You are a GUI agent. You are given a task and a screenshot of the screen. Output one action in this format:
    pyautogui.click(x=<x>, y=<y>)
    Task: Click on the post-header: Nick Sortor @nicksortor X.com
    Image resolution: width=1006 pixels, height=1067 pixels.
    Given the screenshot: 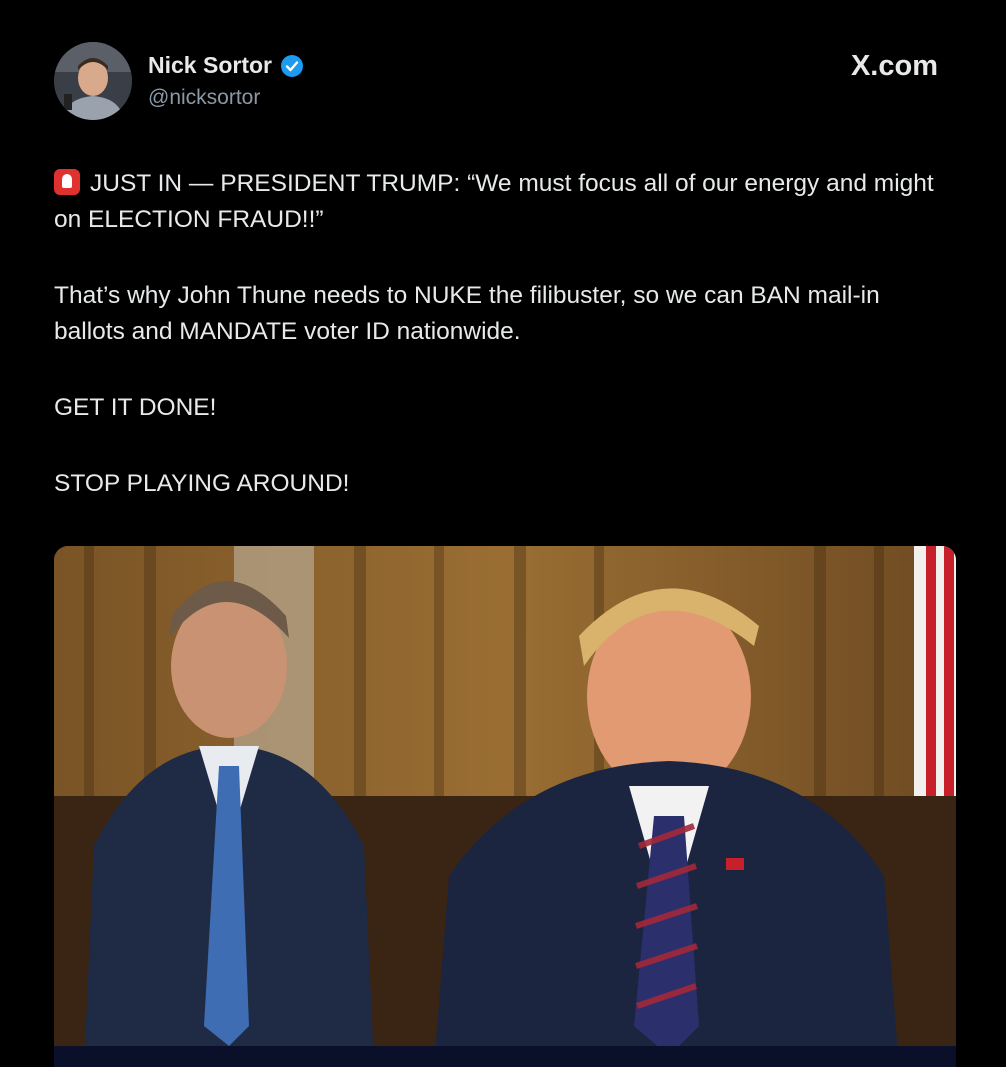 What is the action you would take?
    pyautogui.click(x=496, y=82)
    